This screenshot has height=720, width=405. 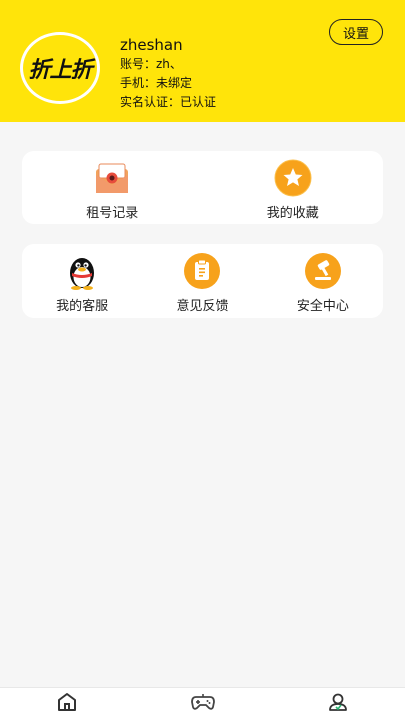 I want to click on username: zheshan, so click(x=151, y=45).